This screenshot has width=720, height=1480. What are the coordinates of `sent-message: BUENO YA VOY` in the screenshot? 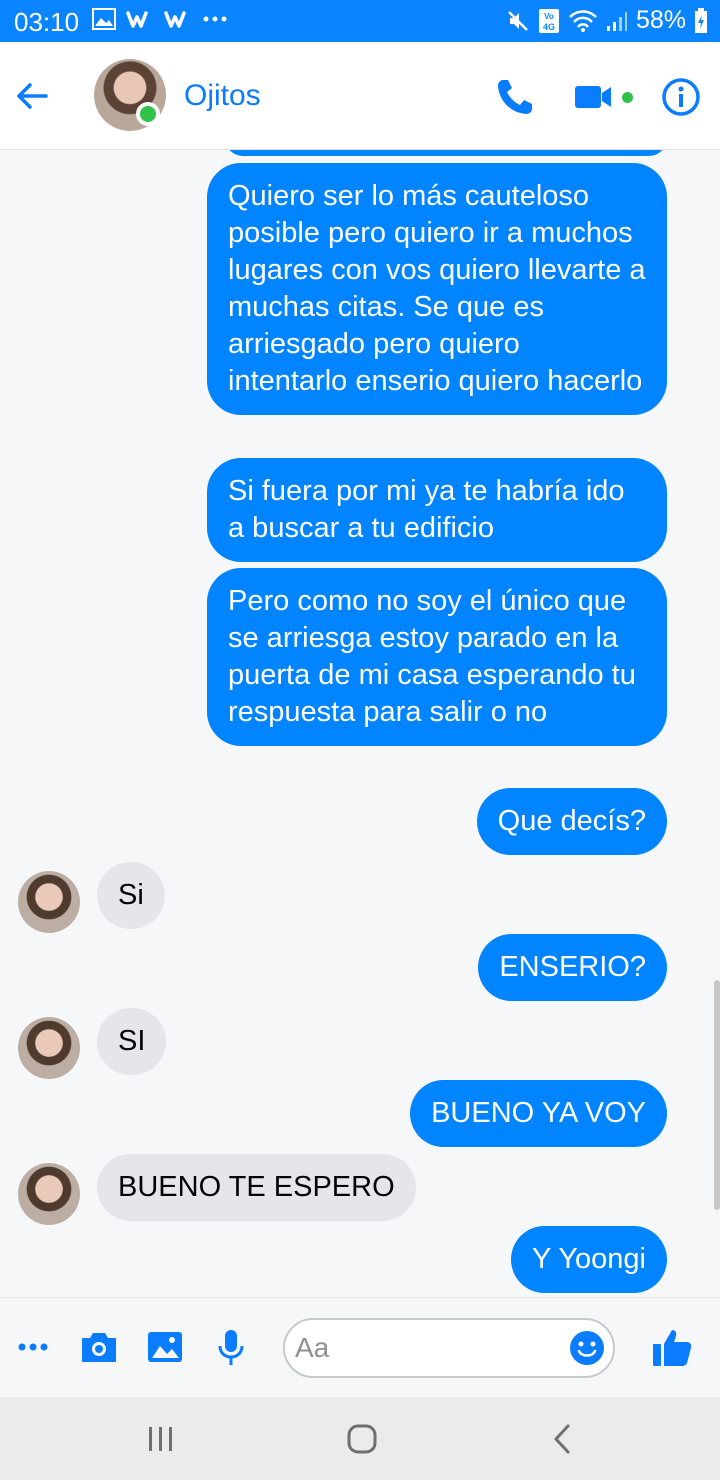 It's located at (538, 1113).